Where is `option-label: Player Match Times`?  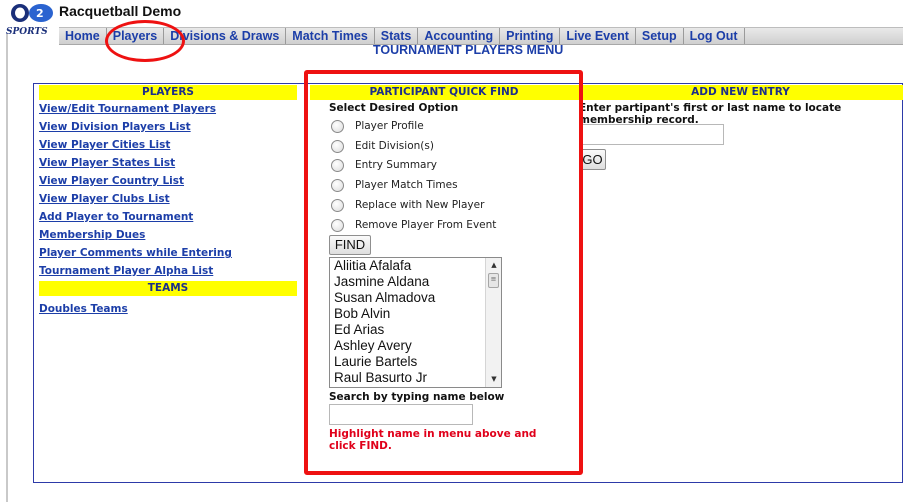
option-label: Player Match Times is located at coordinates (406, 185).